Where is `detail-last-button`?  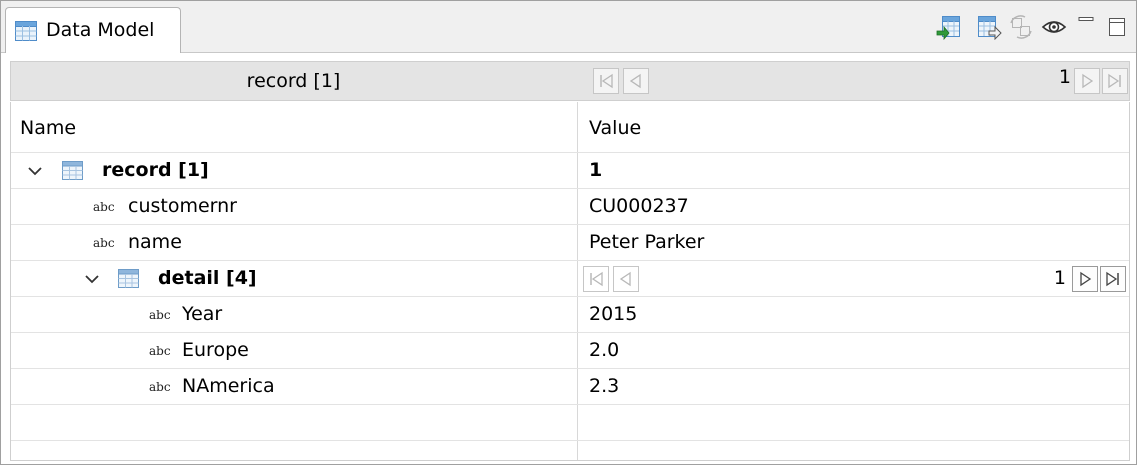 detail-last-button is located at coordinates (1113, 279).